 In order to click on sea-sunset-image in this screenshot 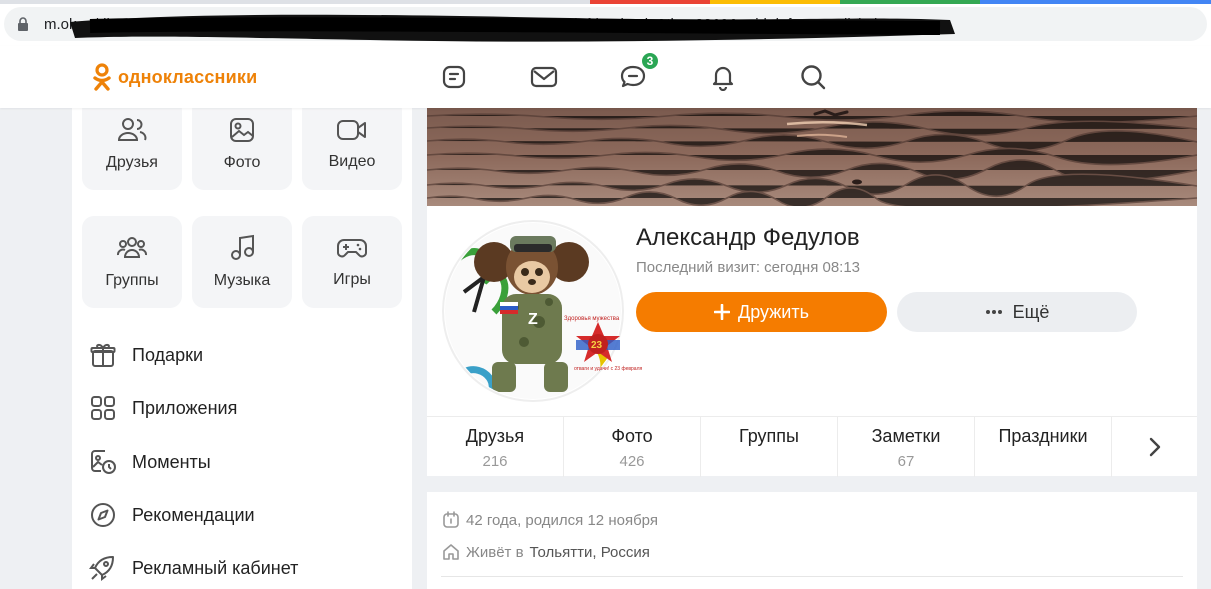, I will do `click(812, 157)`.